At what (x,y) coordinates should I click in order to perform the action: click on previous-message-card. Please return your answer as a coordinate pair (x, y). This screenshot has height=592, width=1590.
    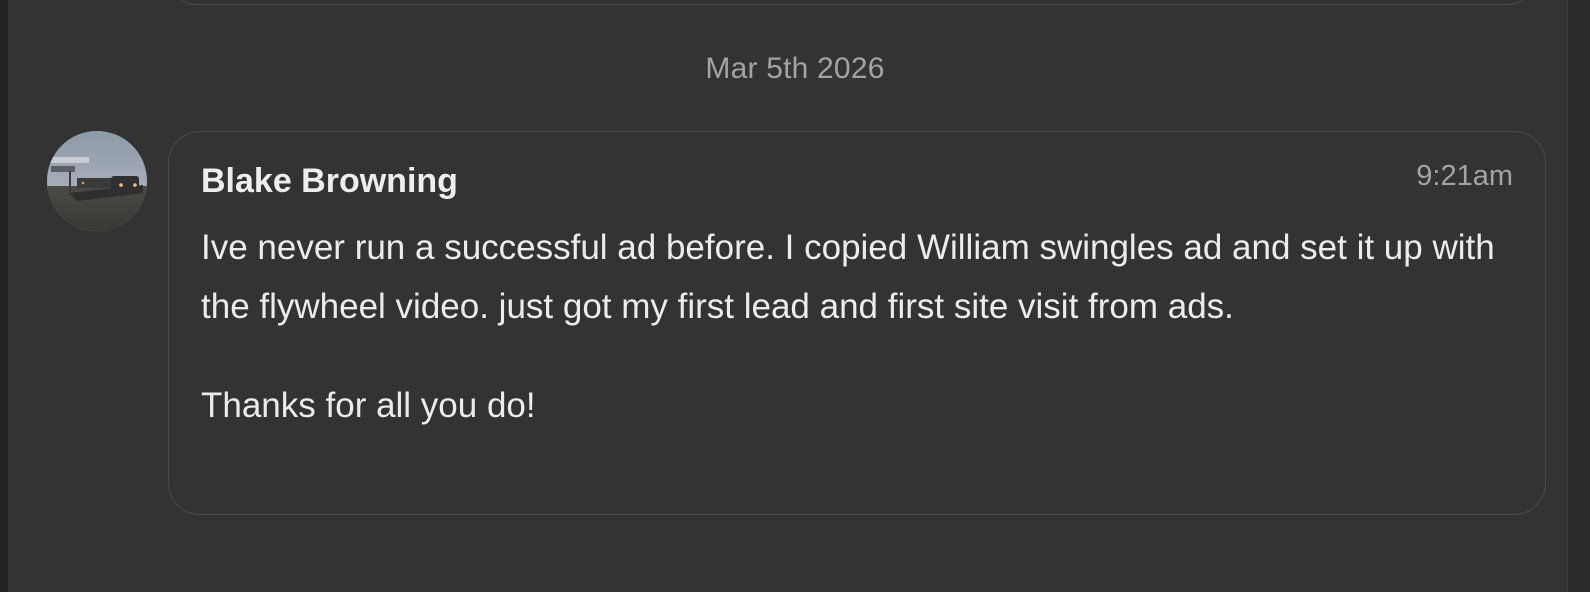
    Looking at the image, I should click on (852, 2).